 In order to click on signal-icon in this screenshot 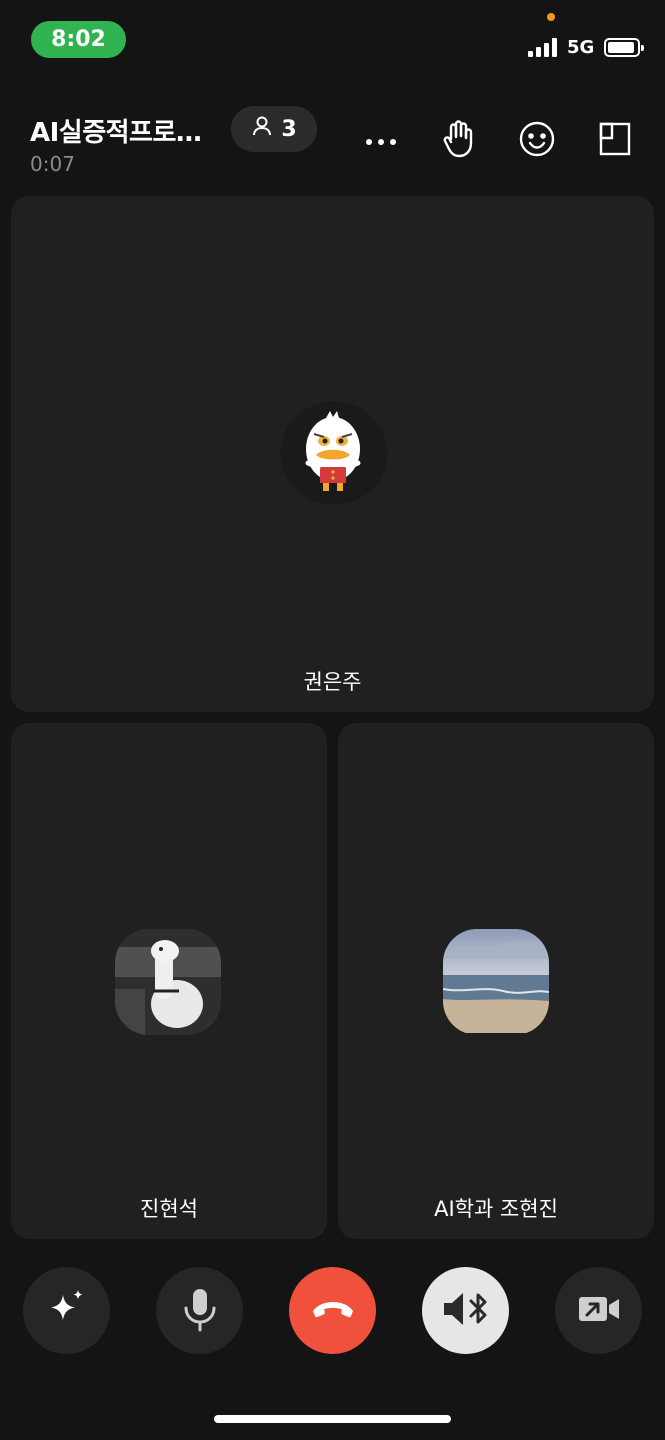, I will do `click(542, 47)`.